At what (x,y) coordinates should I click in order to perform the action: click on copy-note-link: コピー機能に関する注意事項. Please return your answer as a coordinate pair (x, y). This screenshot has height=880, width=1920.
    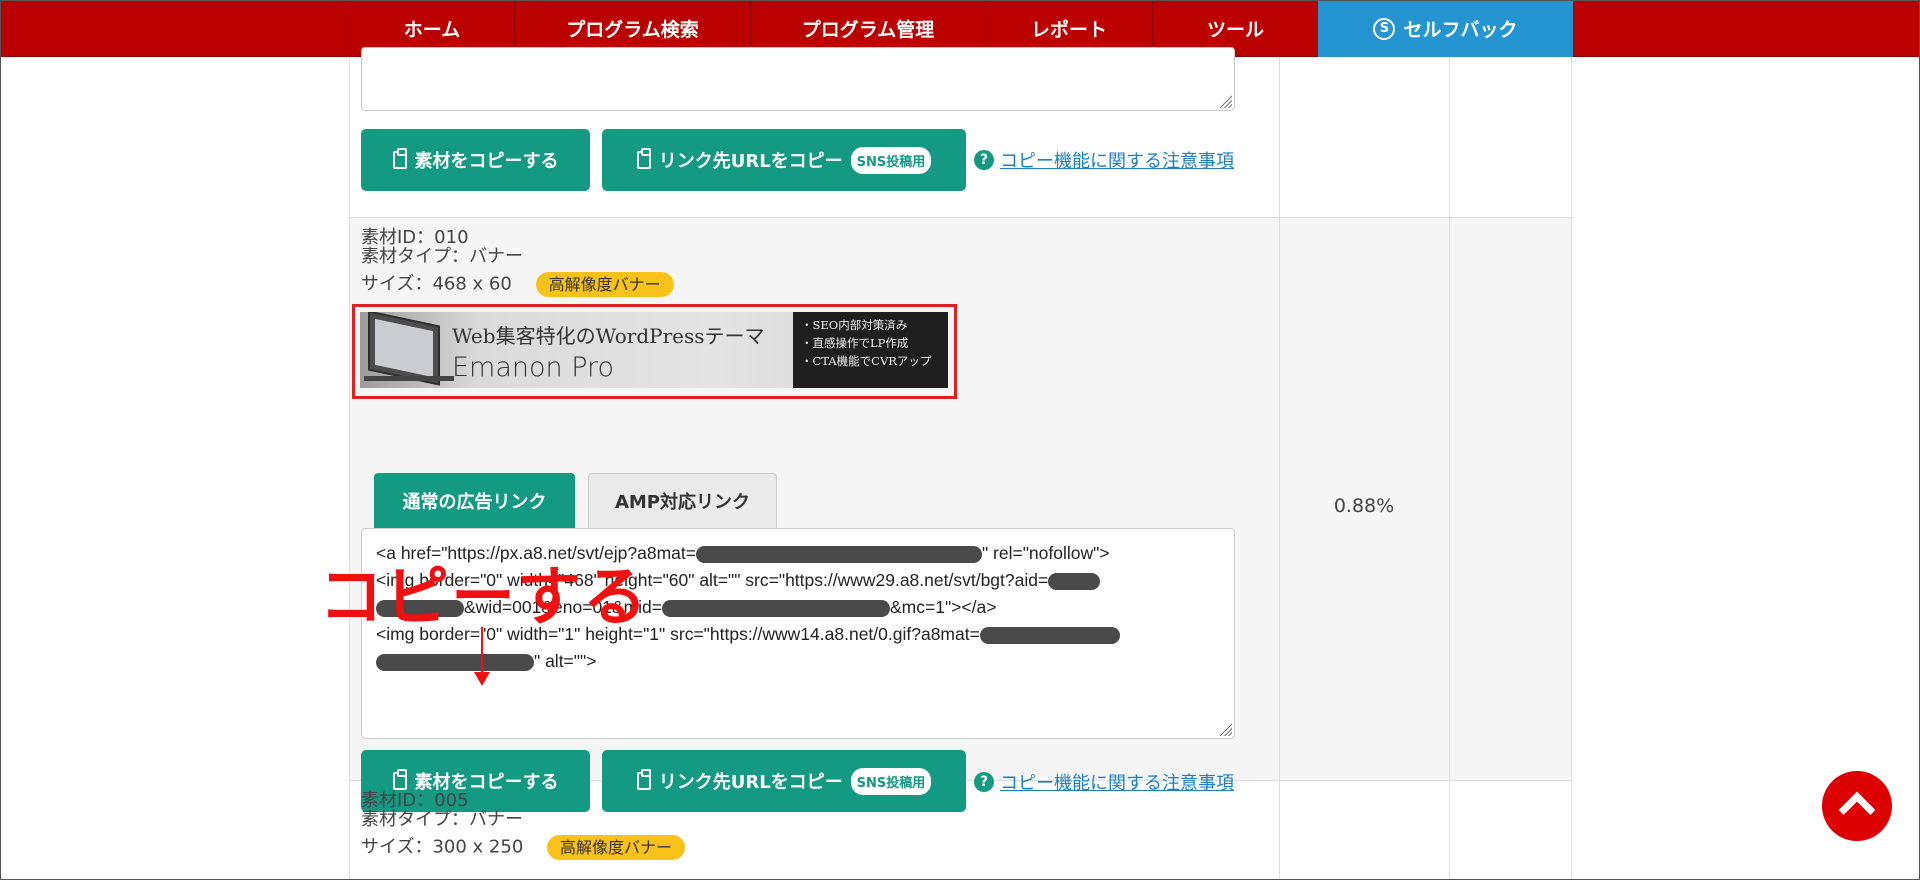
    Looking at the image, I should click on (1117, 160).